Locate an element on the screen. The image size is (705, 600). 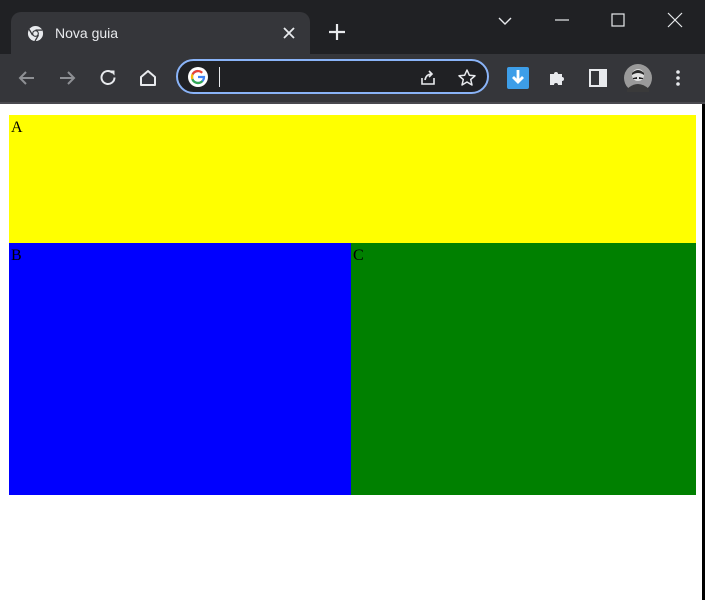
kebab-menu-icon is located at coordinates (678, 78).